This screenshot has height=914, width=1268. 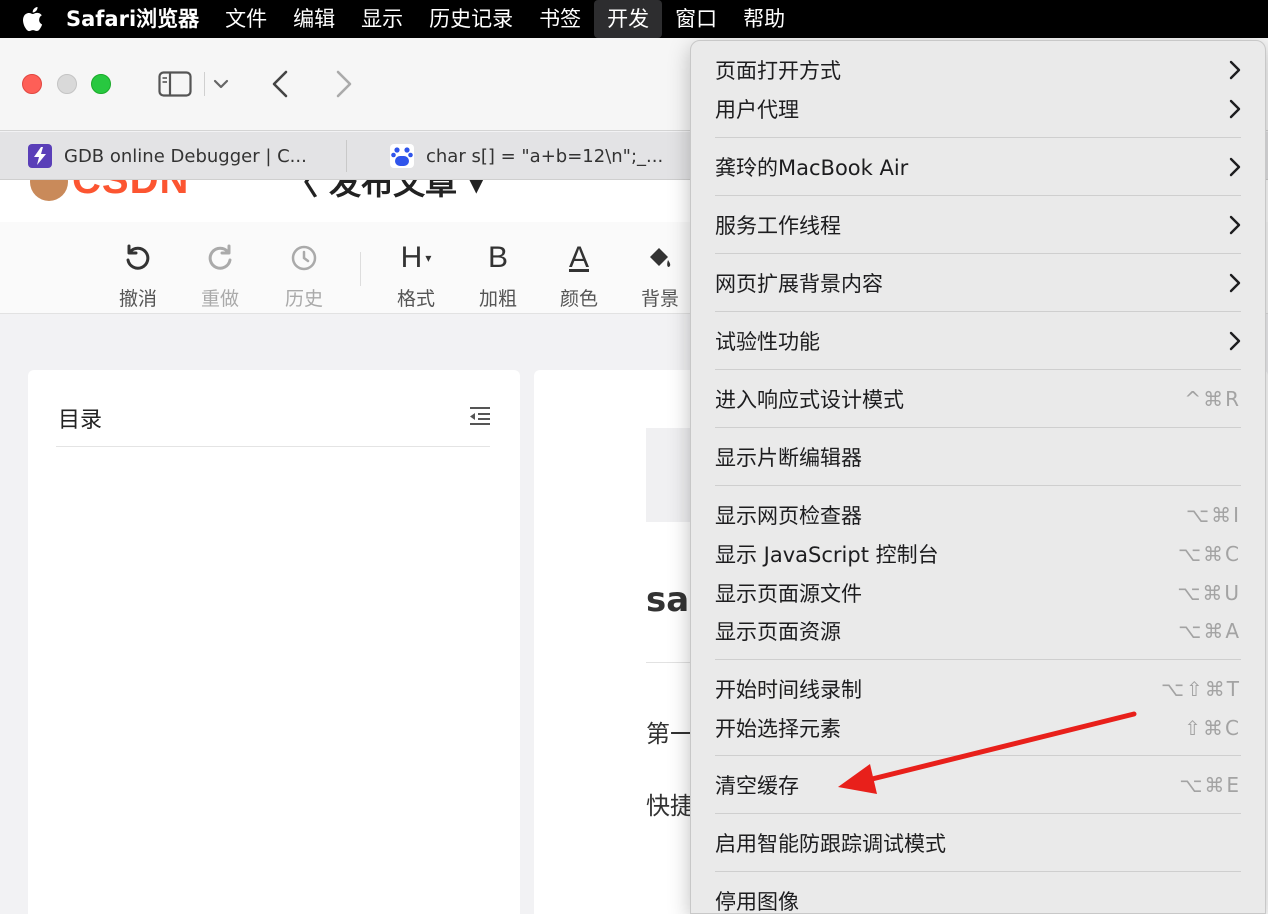 I want to click on menu-bookmarks: 书签, so click(x=560, y=19).